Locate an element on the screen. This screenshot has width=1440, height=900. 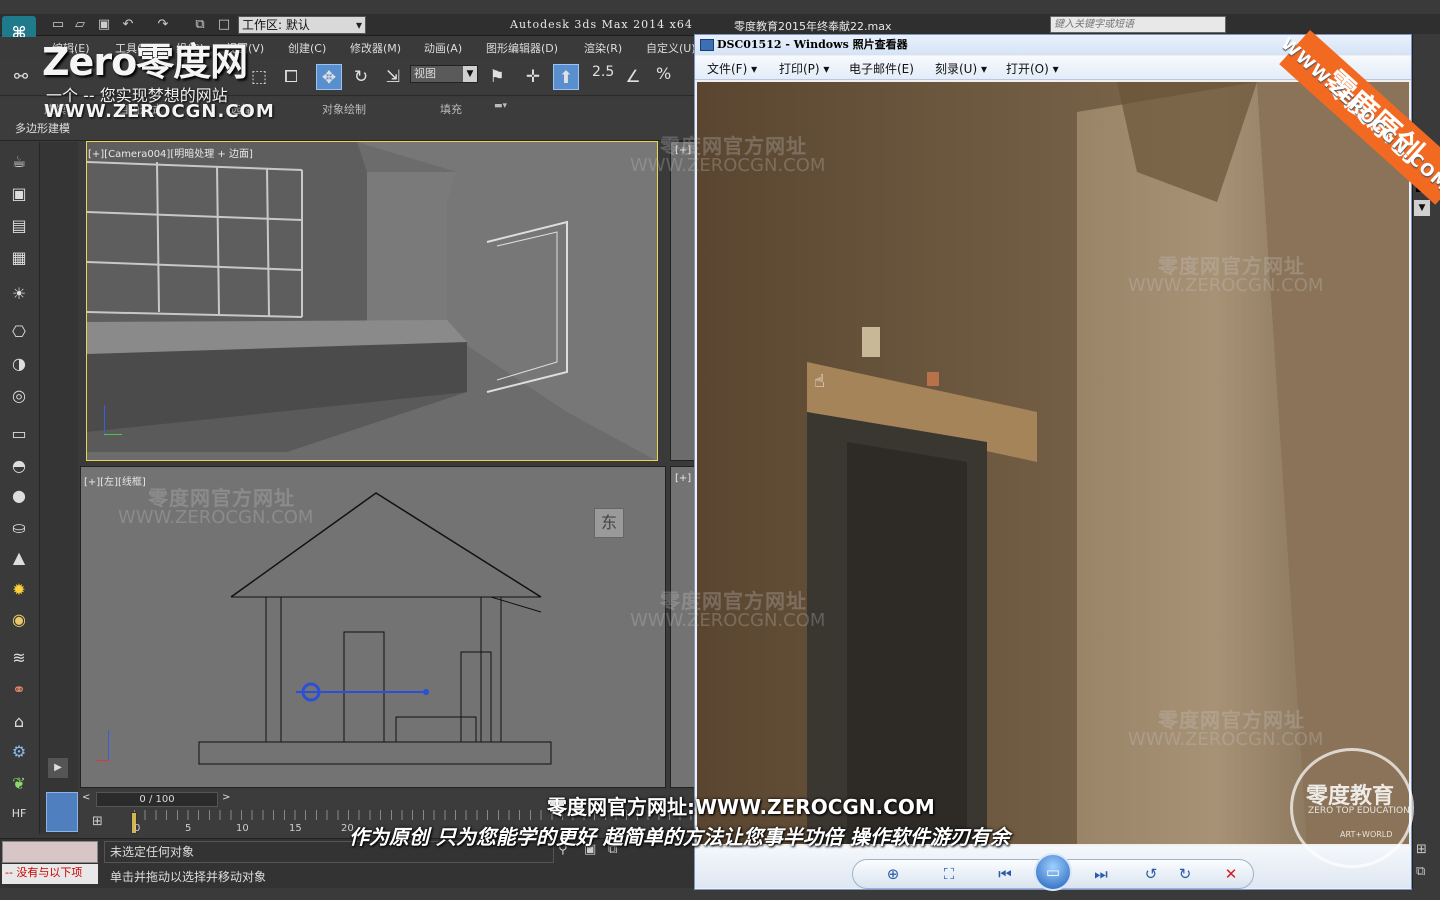
zoom-extents-icon: ⧉ is located at coordinates (1420, 871).